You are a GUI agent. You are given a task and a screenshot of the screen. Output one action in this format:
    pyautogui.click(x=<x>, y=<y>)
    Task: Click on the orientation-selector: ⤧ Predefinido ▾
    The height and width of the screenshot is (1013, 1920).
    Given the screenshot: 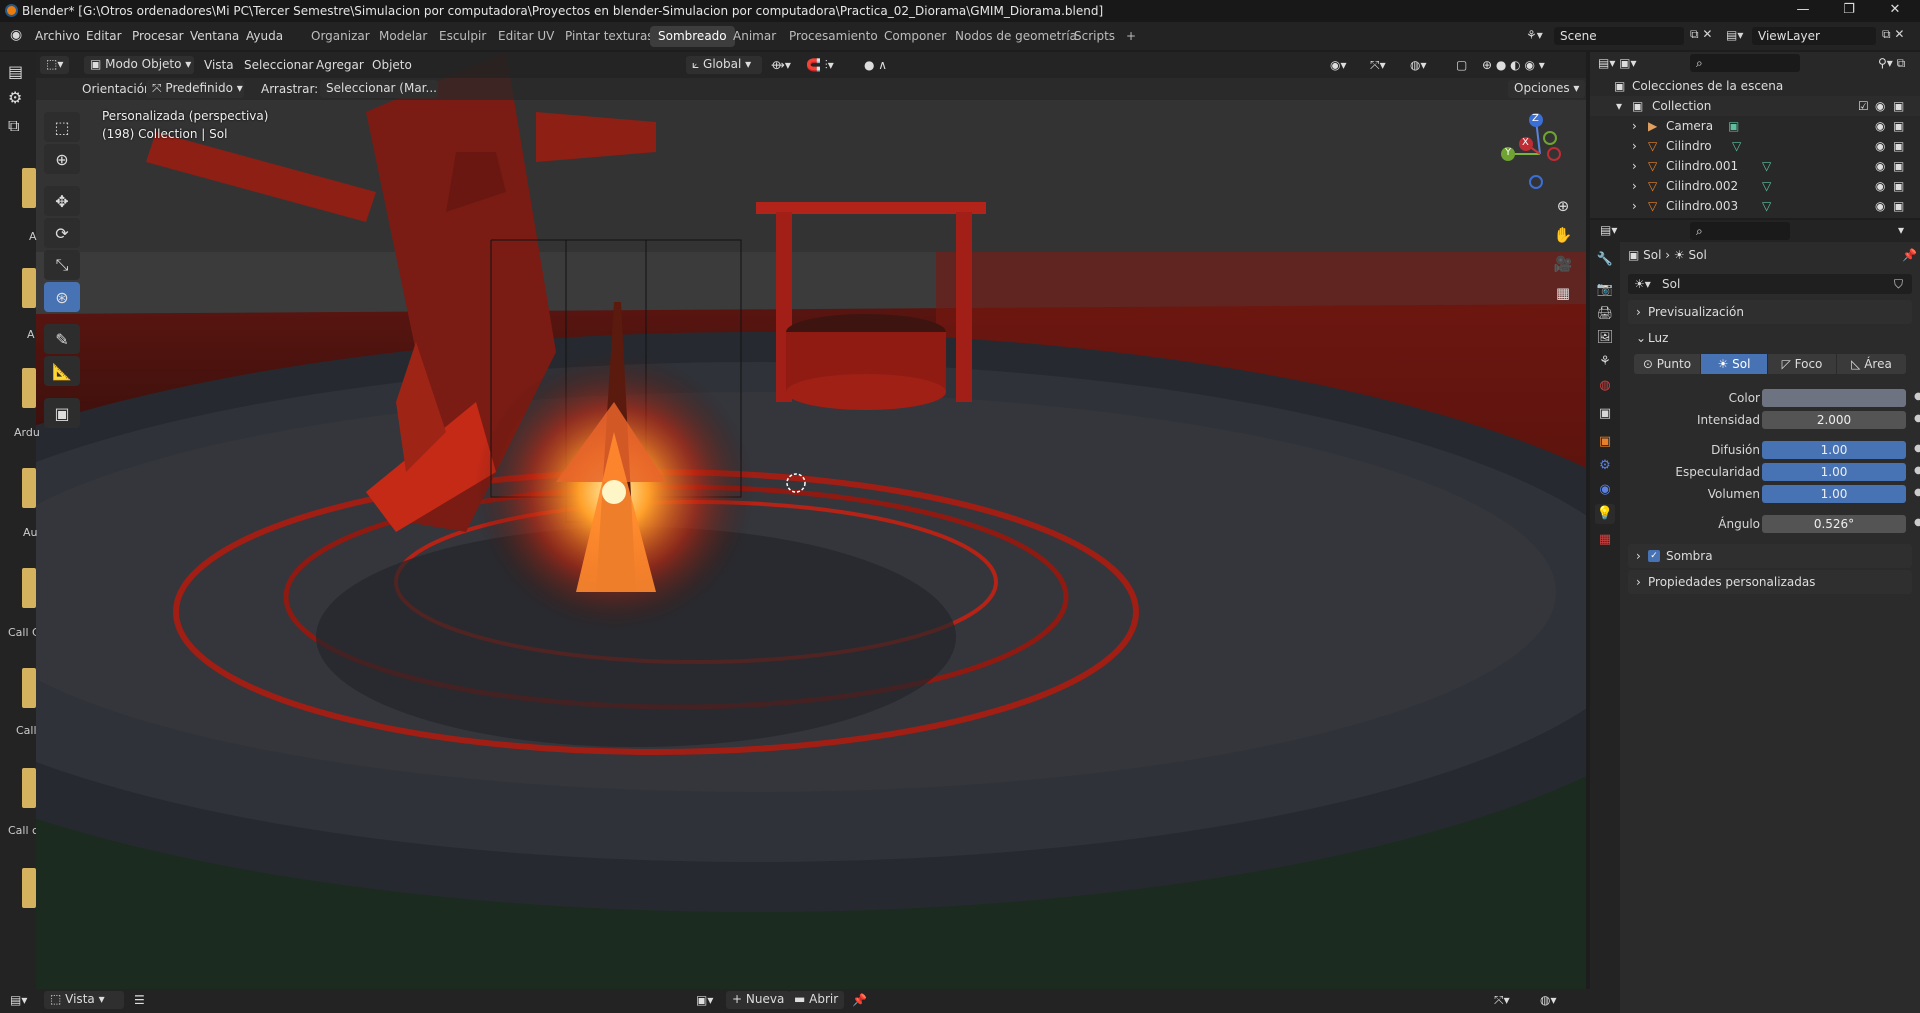 What is the action you would take?
    pyautogui.click(x=195, y=89)
    